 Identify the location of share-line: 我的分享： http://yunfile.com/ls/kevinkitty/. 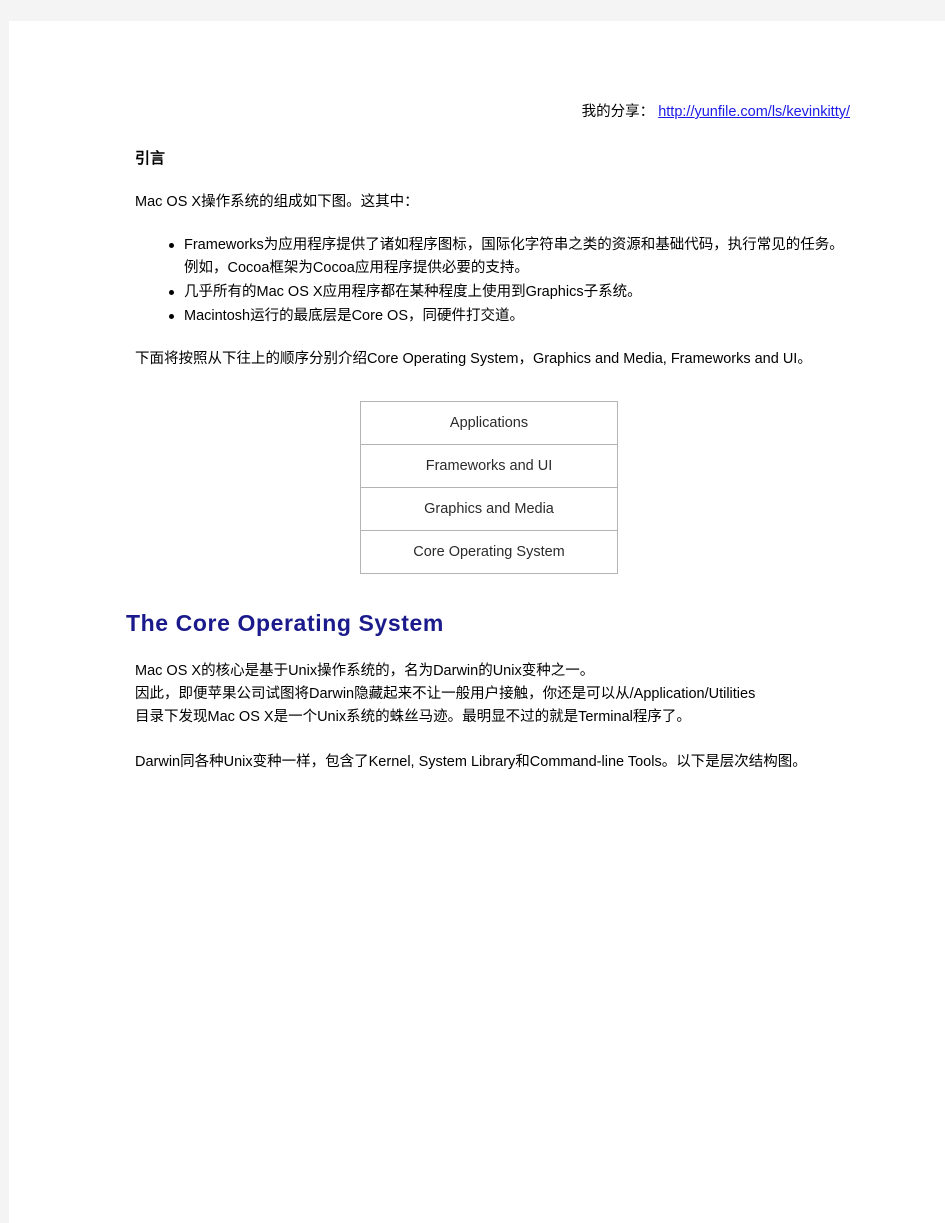
(489, 112).